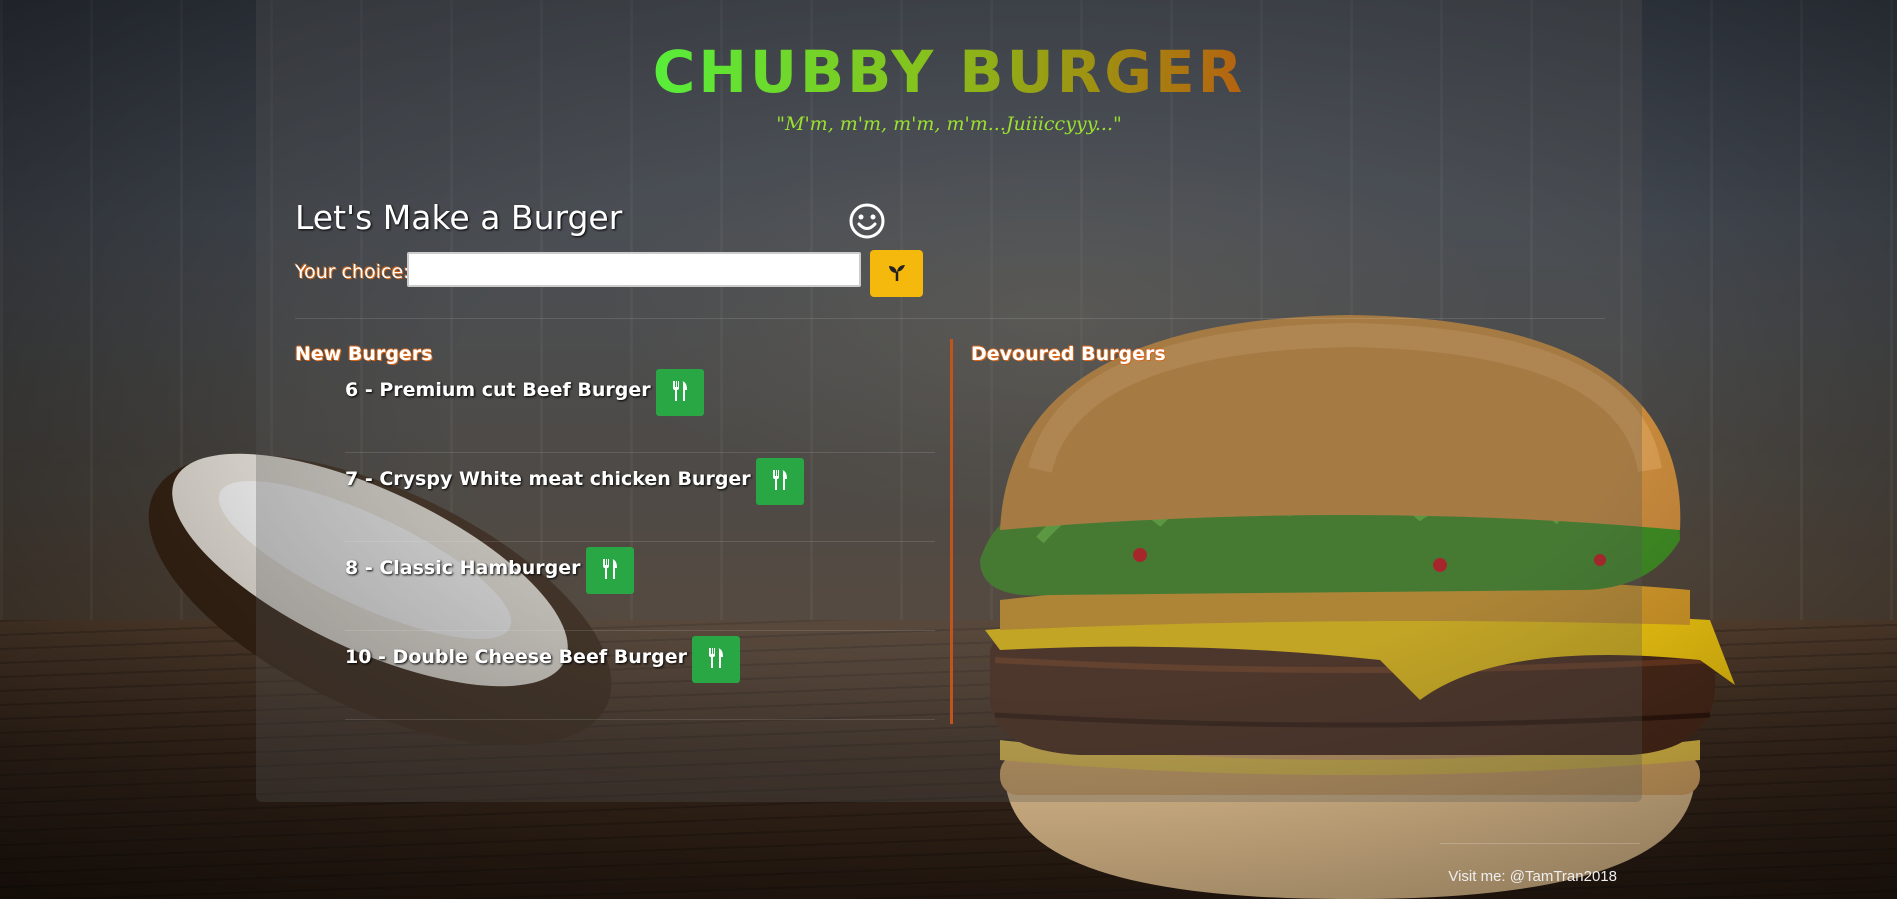 This screenshot has height=899, width=1897. I want to click on form-heading: Let's Make a Burger, so click(459, 217).